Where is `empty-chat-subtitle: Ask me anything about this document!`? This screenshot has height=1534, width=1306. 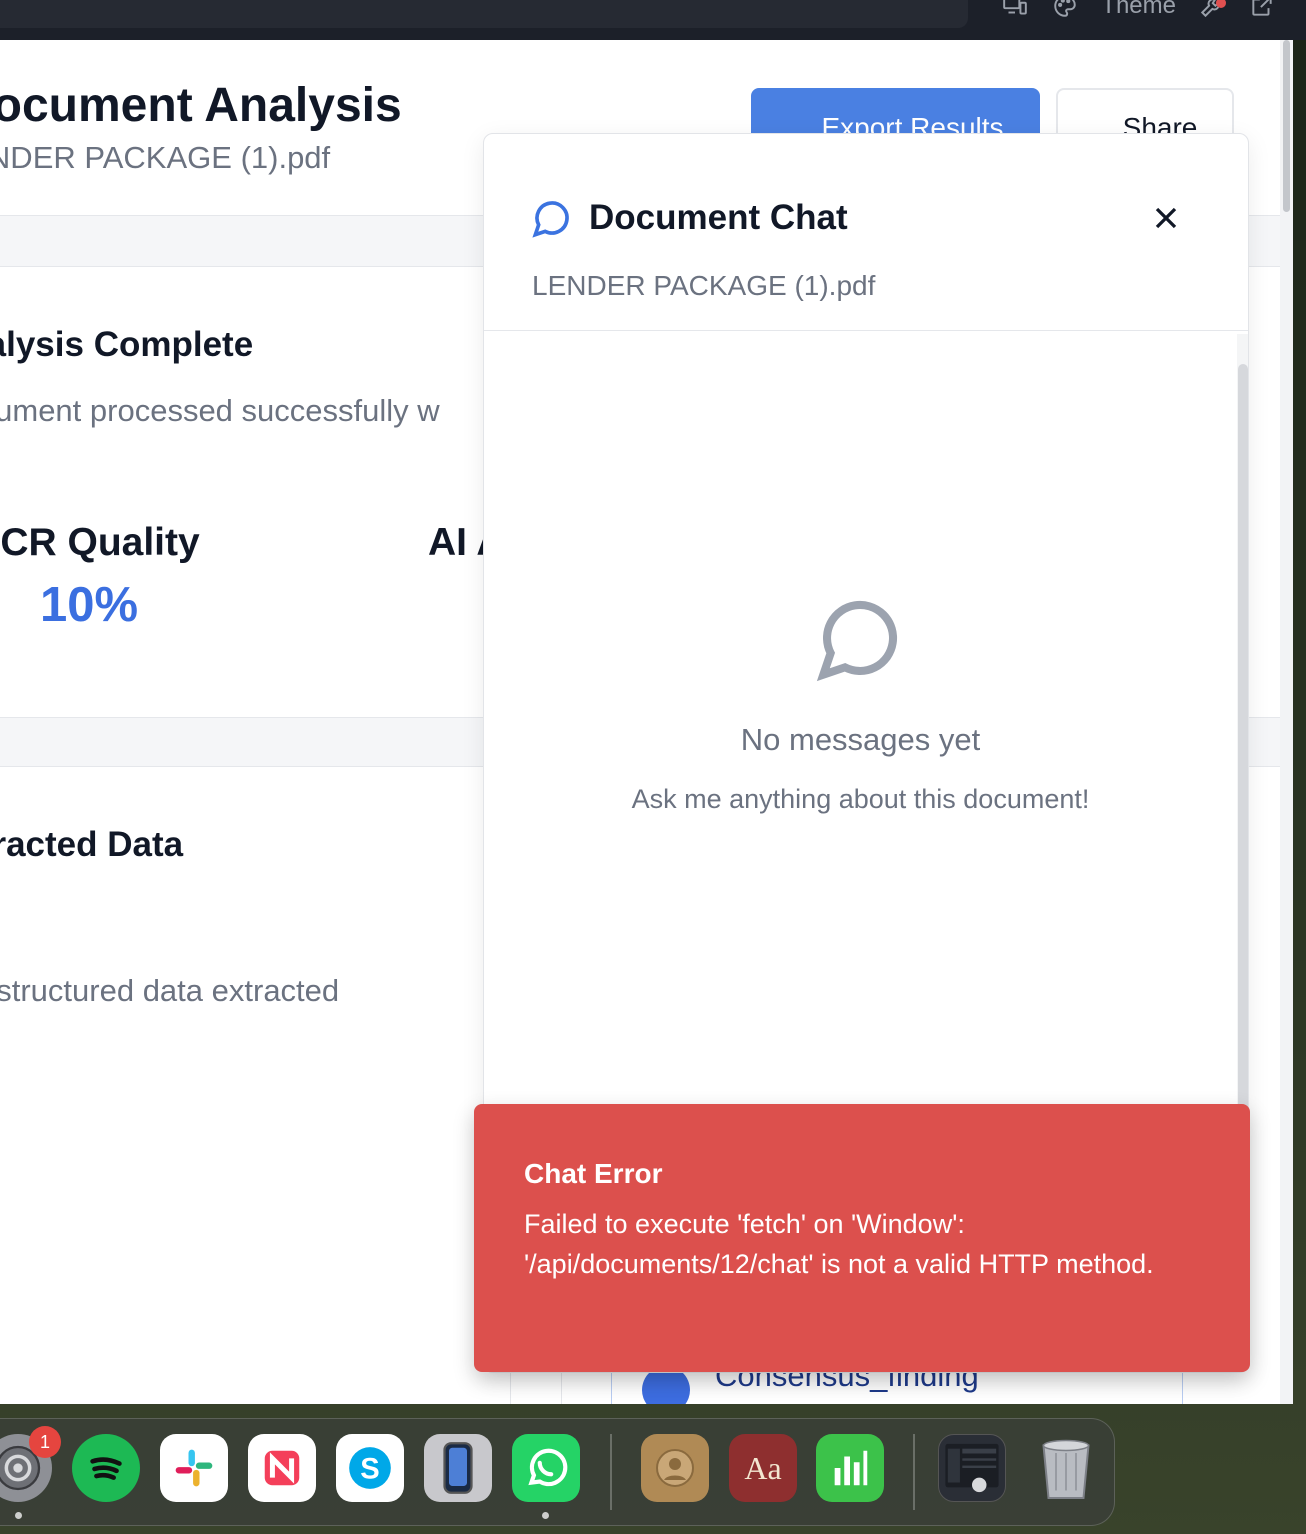
empty-chat-subtitle: Ask me anything about this document! is located at coordinates (860, 799).